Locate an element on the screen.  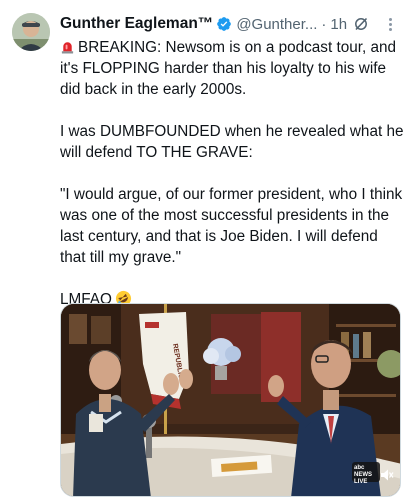
author-avatar is located at coordinates (31, 32).